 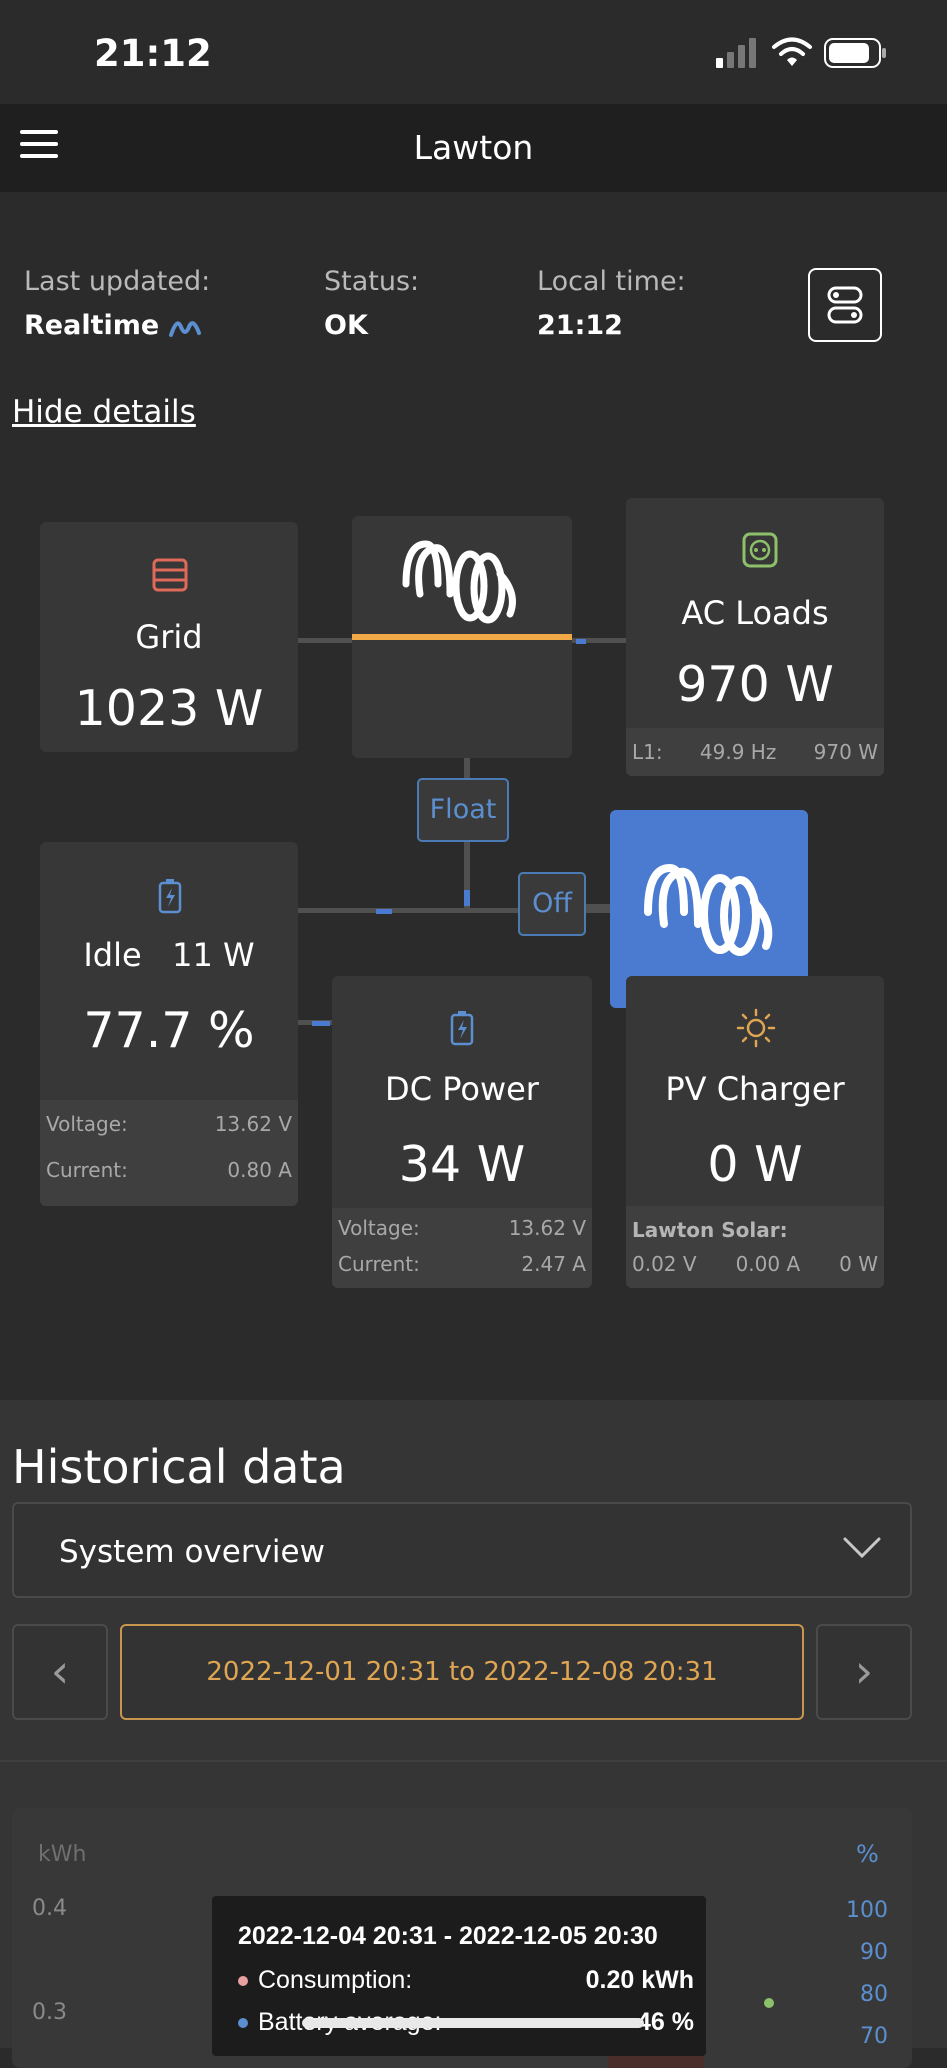 I want to click on left-tick: 0.3, so click(x=49, y=2012).